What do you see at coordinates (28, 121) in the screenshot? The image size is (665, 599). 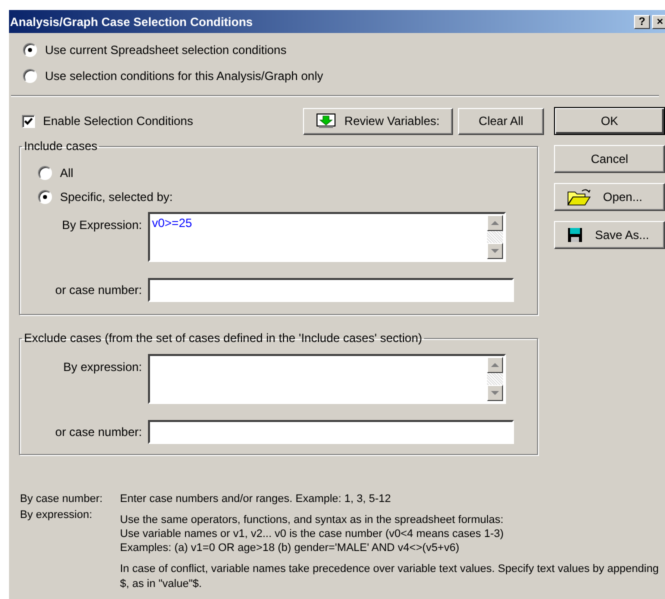 I see `checkbox` at bounding box center [28, 121].